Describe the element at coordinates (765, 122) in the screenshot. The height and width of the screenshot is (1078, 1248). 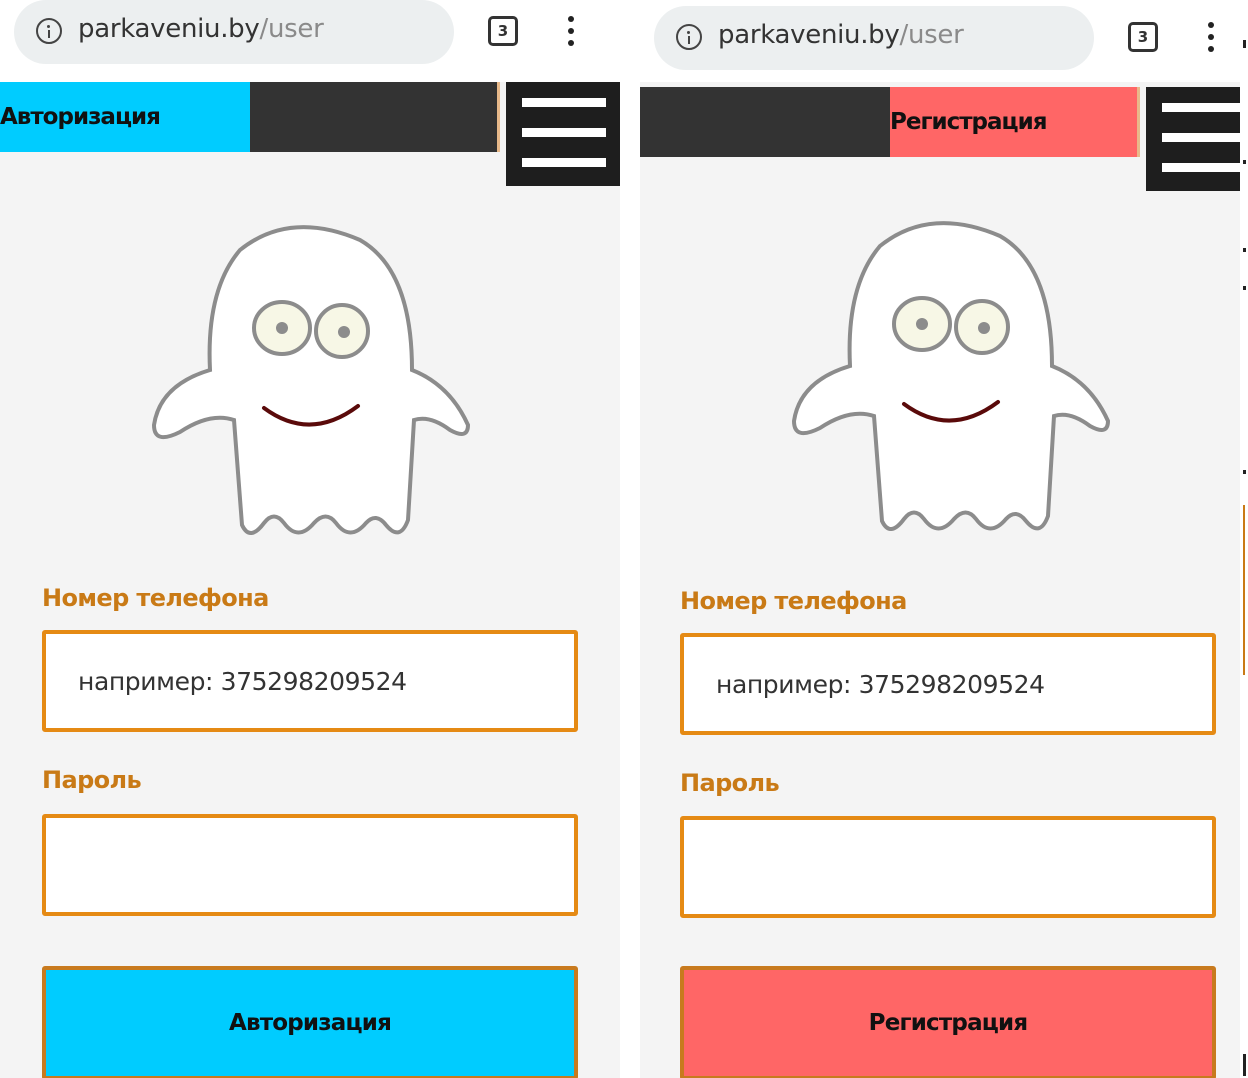
I see `tab-login` at that location.